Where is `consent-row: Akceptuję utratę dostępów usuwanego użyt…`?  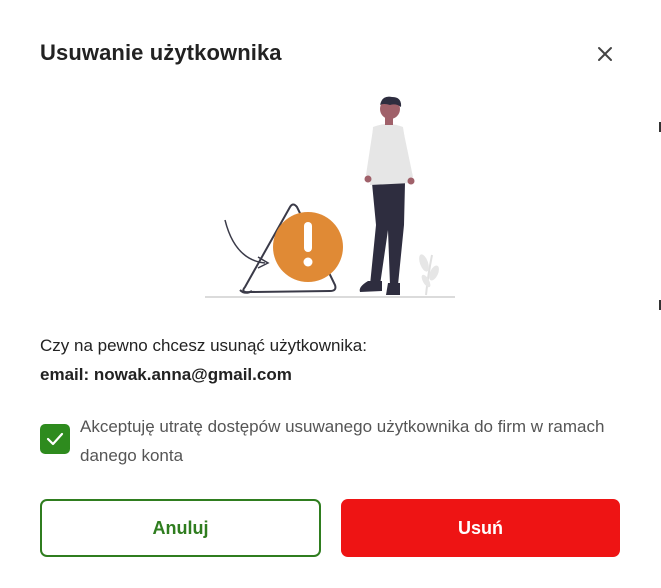
consent-row: Akceptuję utratę dostępów usuwanego użyt… is located at coordinates (330, 441).